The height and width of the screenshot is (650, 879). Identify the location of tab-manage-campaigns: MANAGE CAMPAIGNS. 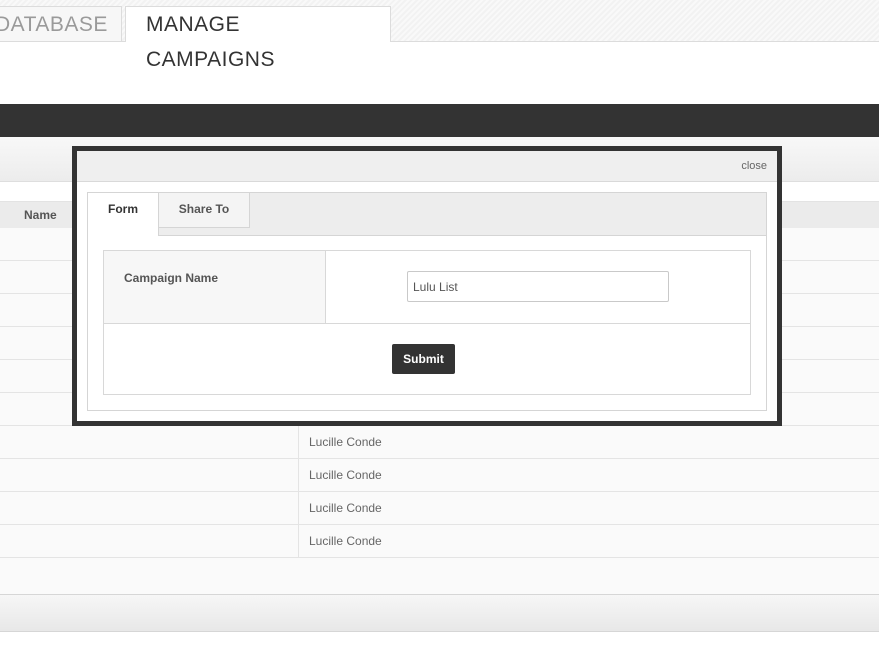
(258, 38).